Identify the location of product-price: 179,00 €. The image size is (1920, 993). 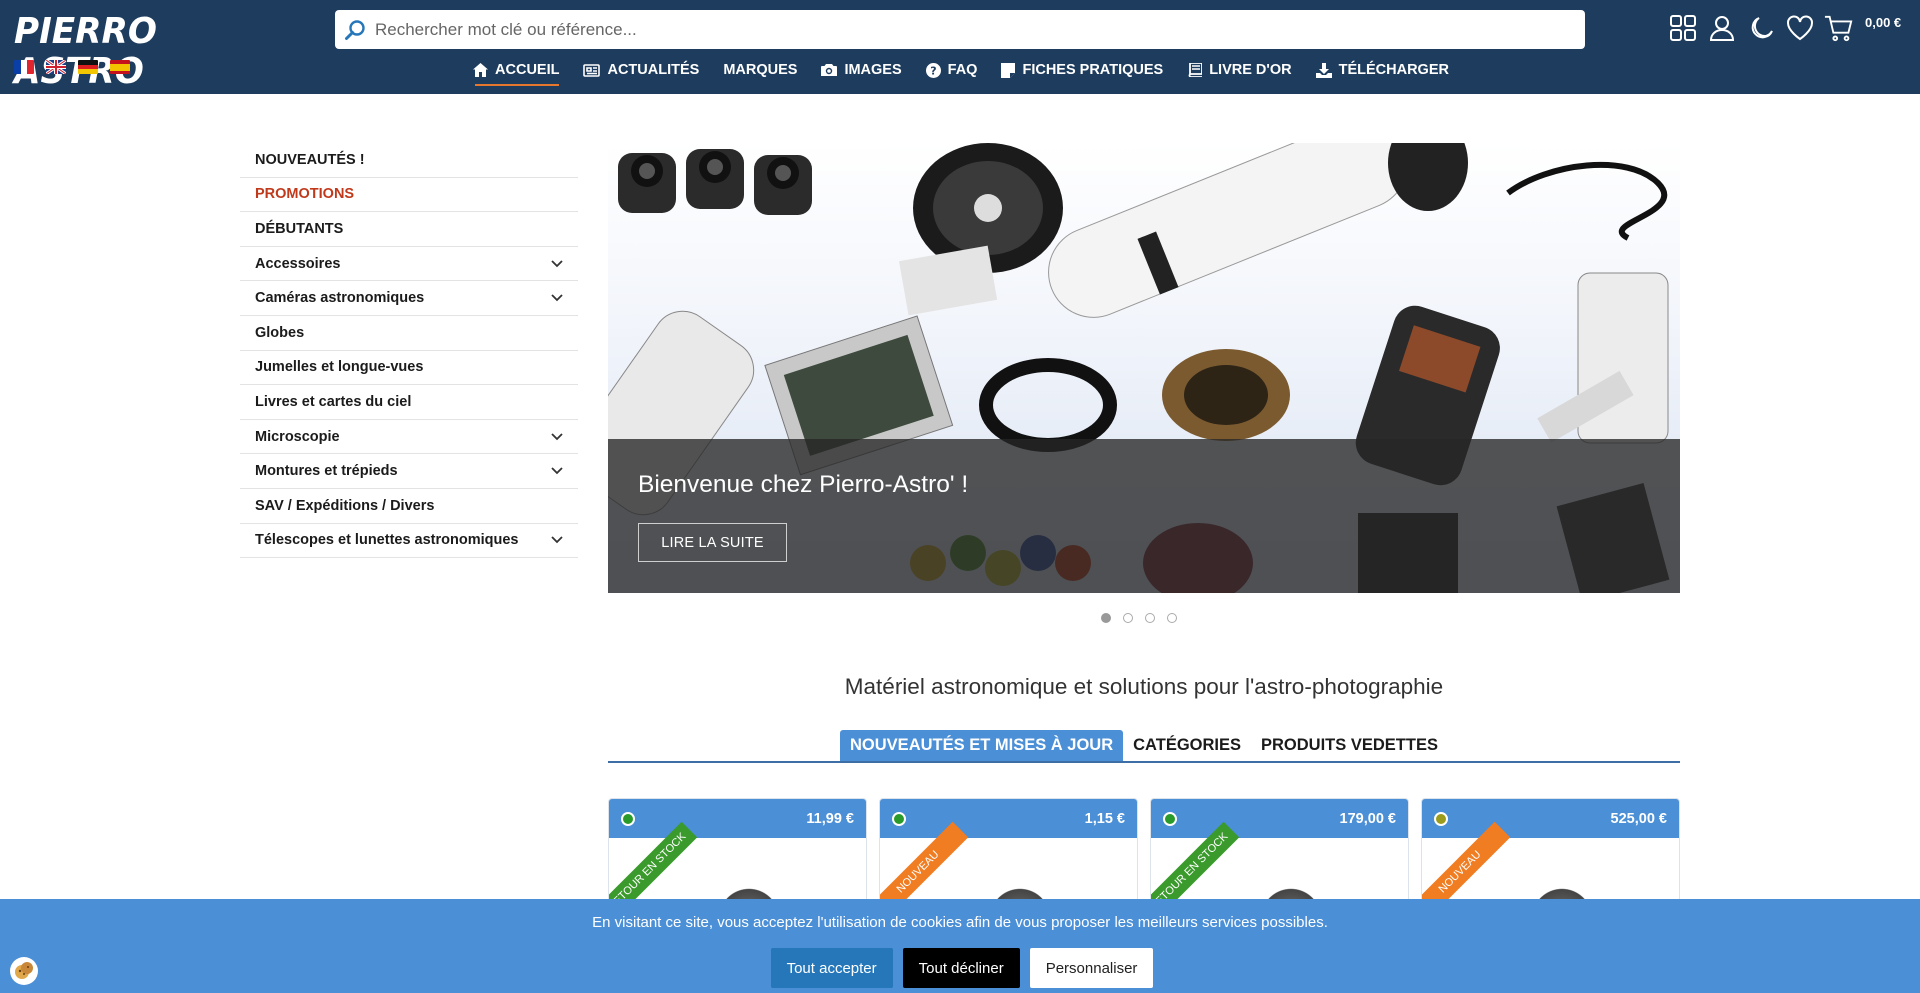
(1367, 818).